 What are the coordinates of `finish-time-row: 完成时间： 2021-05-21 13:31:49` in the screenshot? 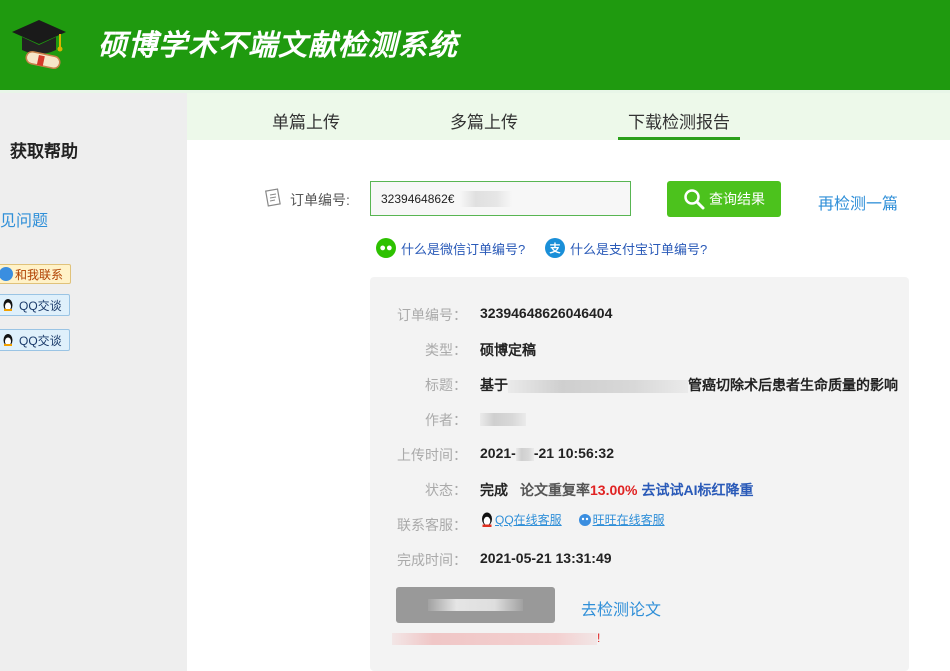 It's located at (639, 560).